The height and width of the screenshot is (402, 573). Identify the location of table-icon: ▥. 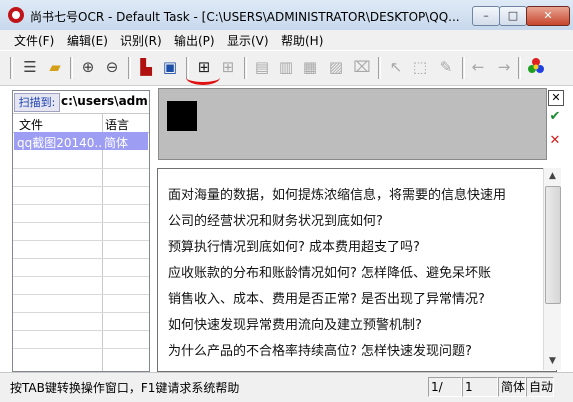
(286, 67).